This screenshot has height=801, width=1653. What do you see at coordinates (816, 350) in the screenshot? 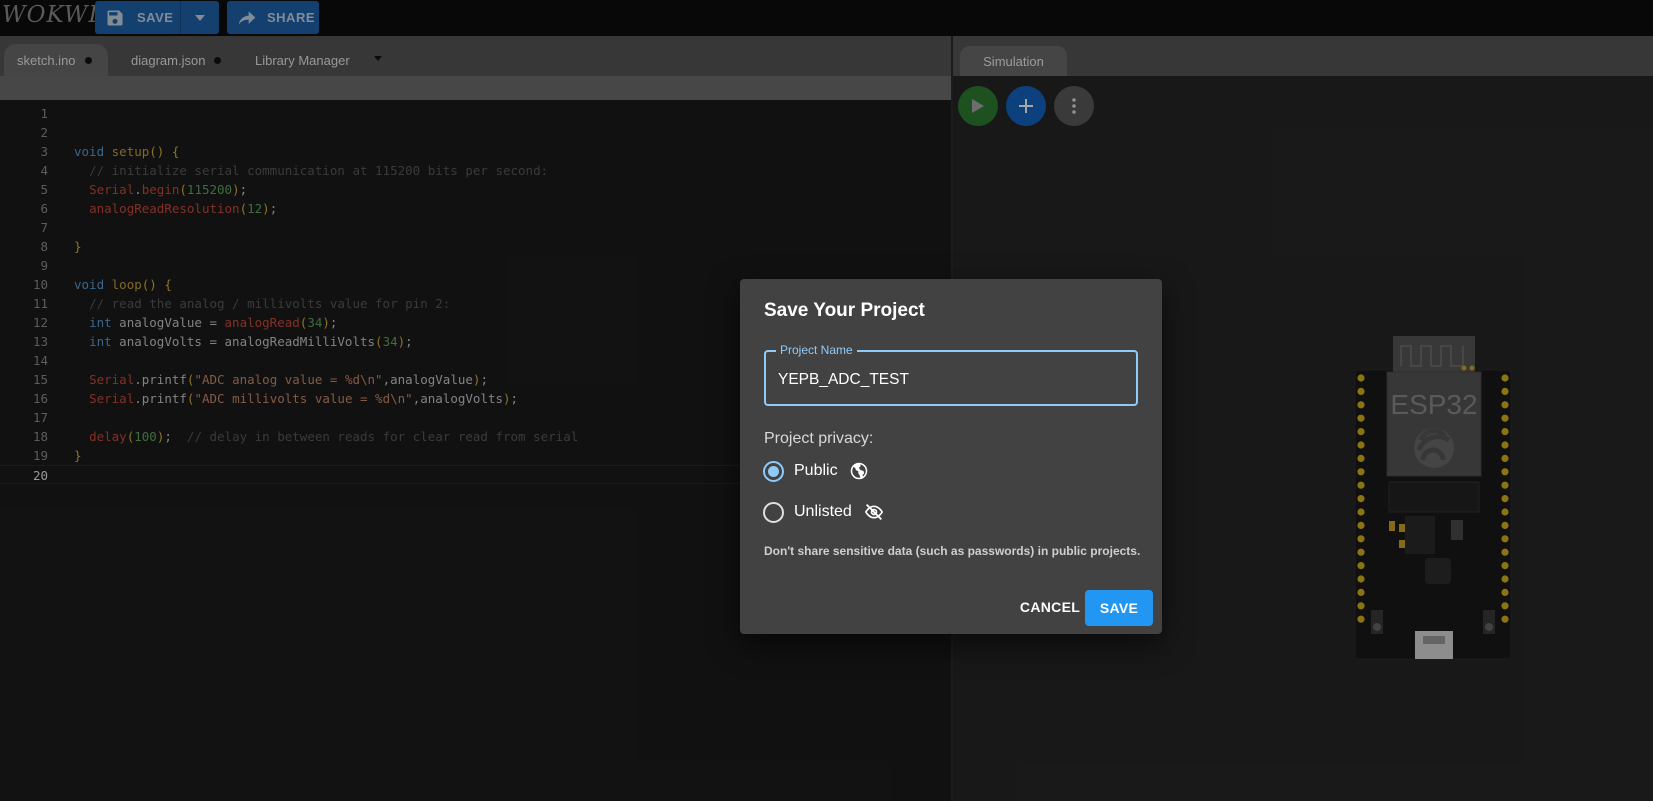
I see `project-name-label: Project Name` at bounding box center [816, 350].